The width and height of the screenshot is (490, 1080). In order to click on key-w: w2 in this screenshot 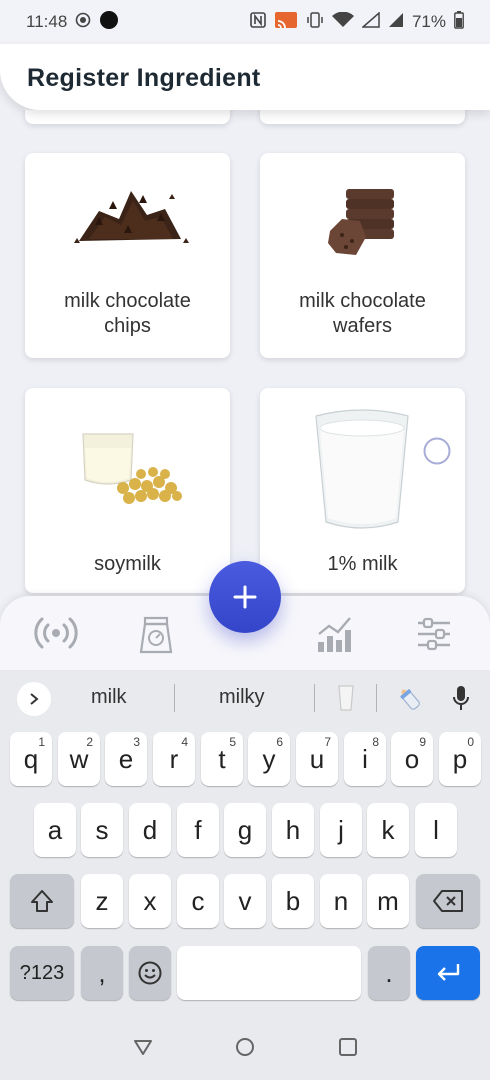, I will do `click(79, 759)`.